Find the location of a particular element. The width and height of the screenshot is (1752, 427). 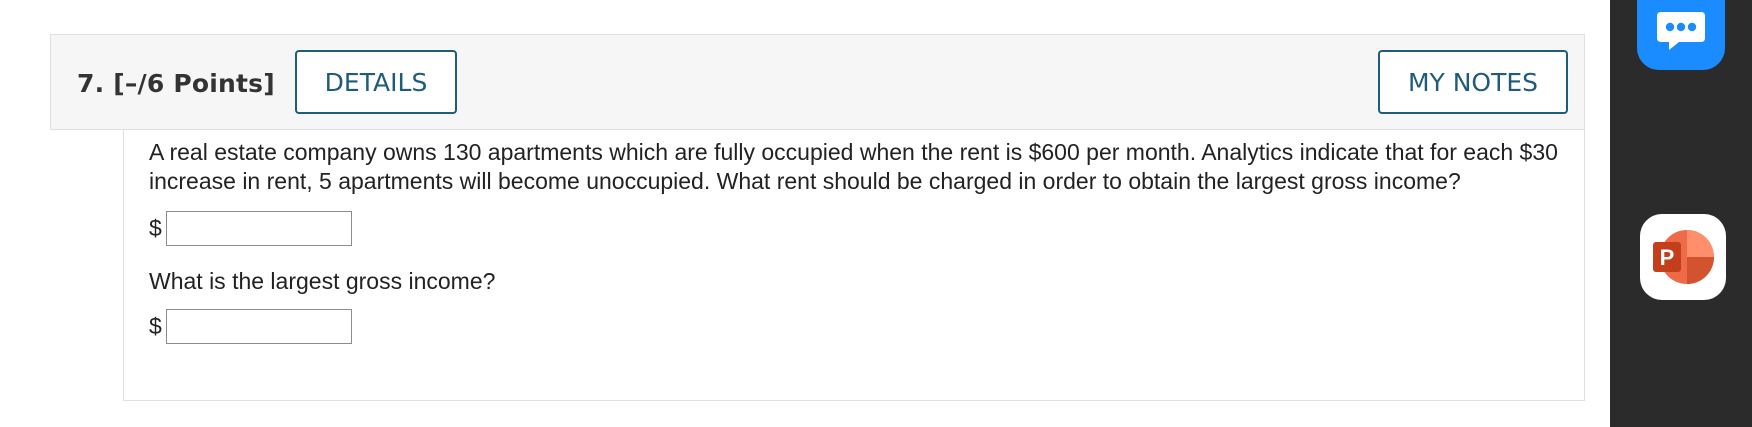

income-answer-row: $ is located at coordinates (250, 326).